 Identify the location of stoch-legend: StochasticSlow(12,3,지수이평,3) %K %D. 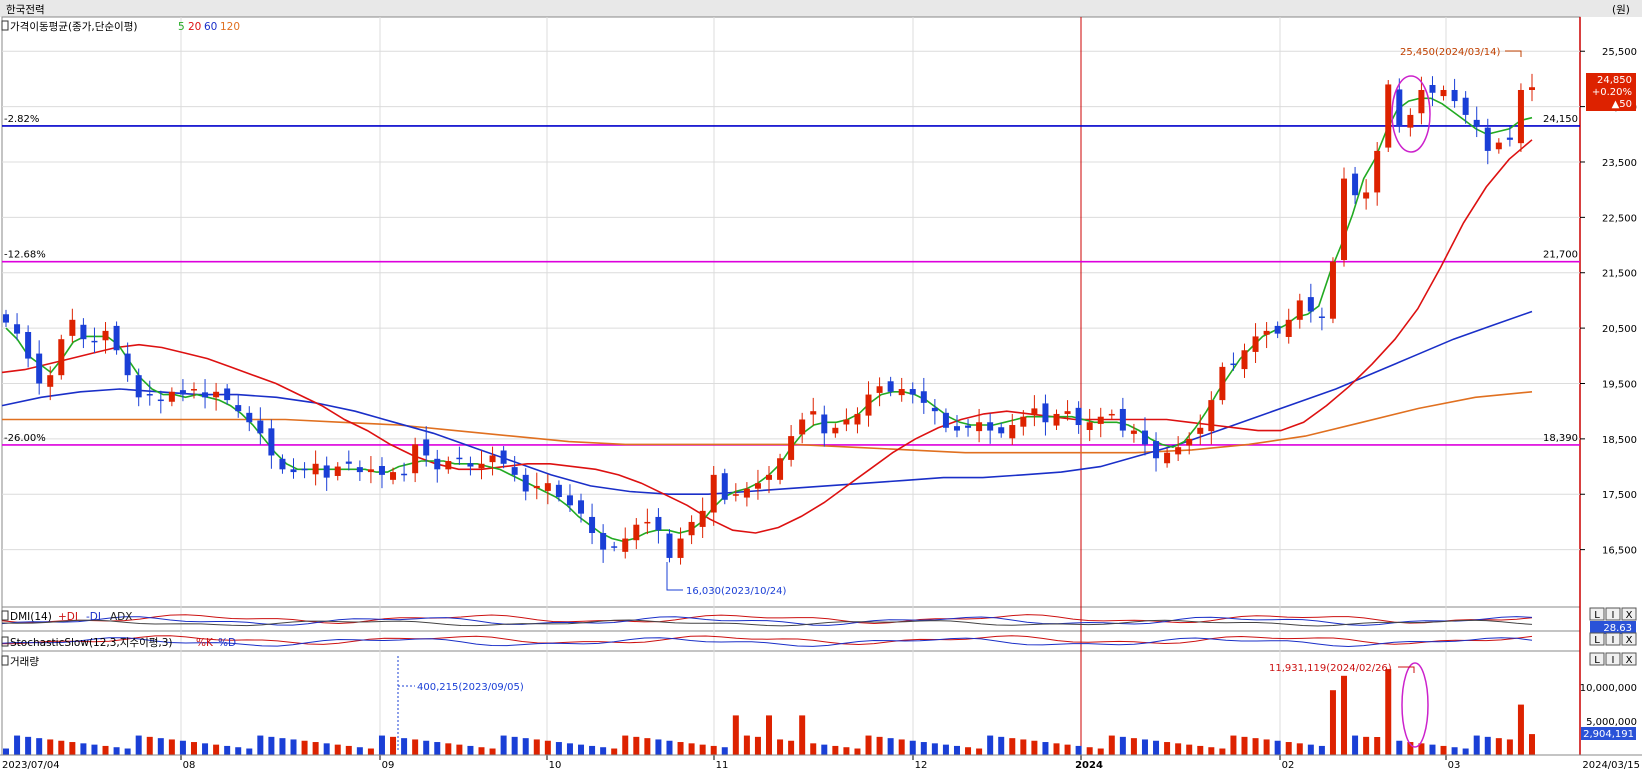
(118, 642).